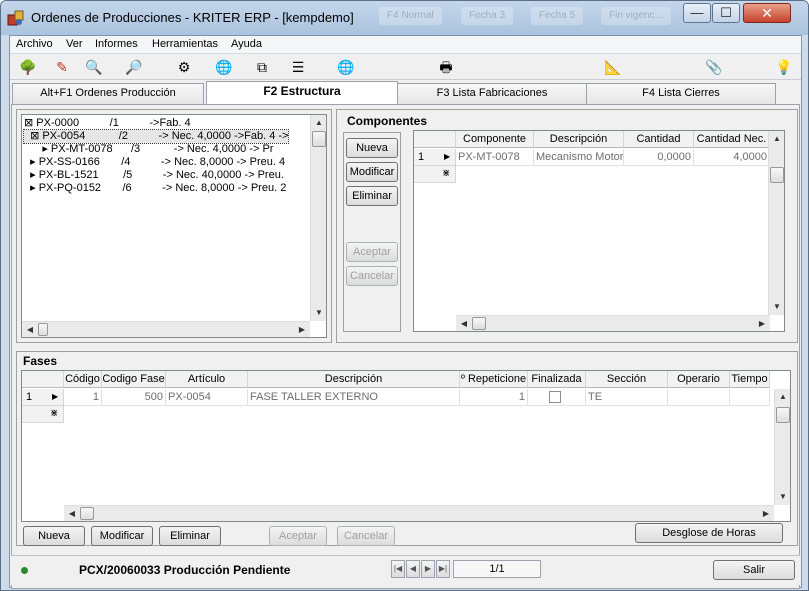 This screenshot has height=591, width=809. I want to click on fases-aceptar-button: Aceptar, so click(298, 536).